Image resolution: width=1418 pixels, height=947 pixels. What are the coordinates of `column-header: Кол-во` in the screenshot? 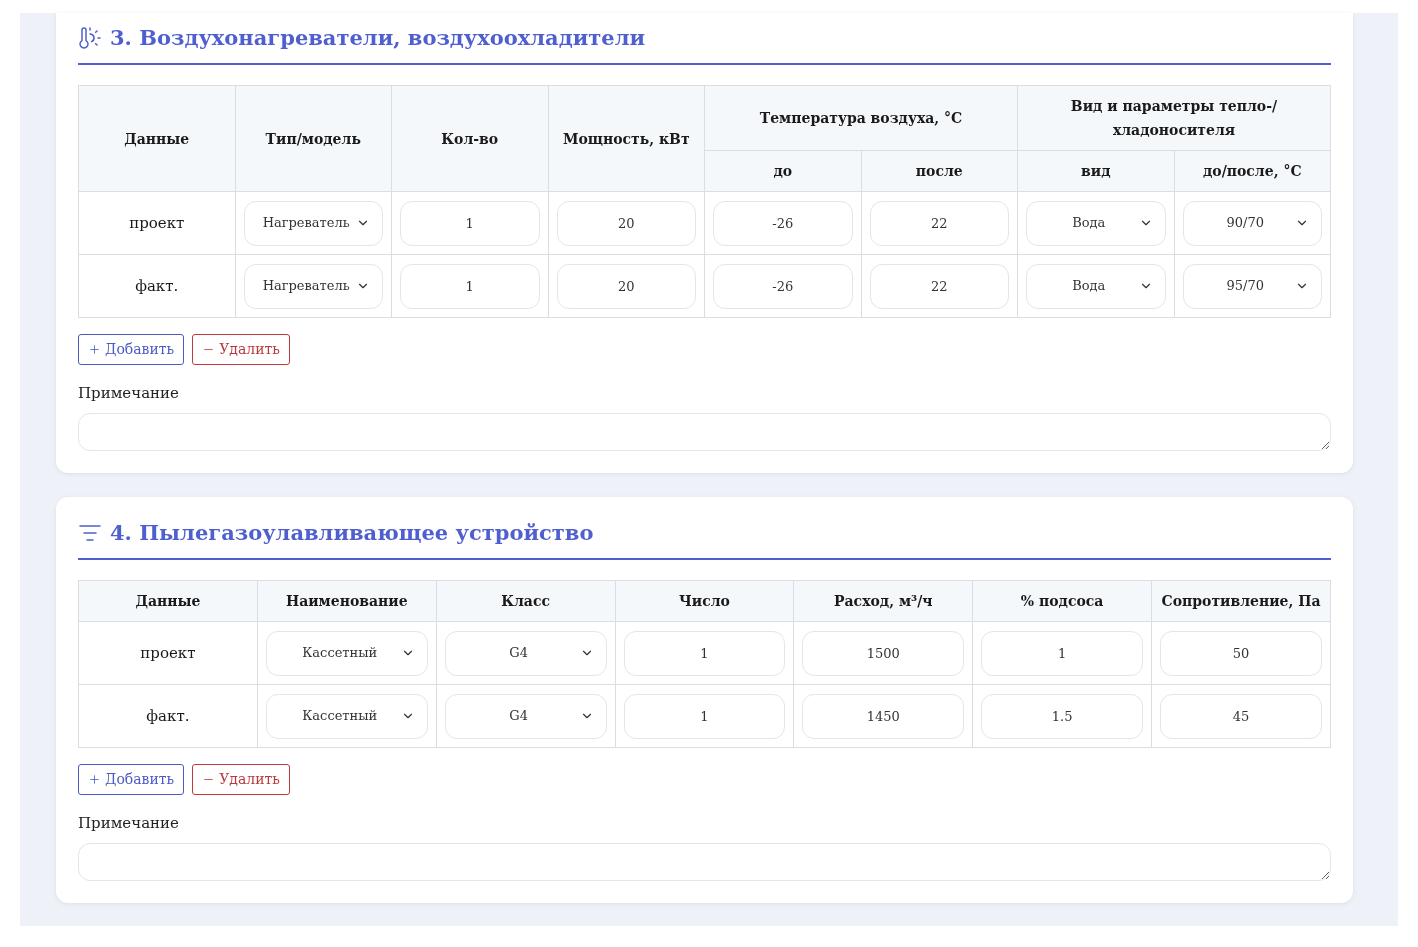 It's located at (469, 138).